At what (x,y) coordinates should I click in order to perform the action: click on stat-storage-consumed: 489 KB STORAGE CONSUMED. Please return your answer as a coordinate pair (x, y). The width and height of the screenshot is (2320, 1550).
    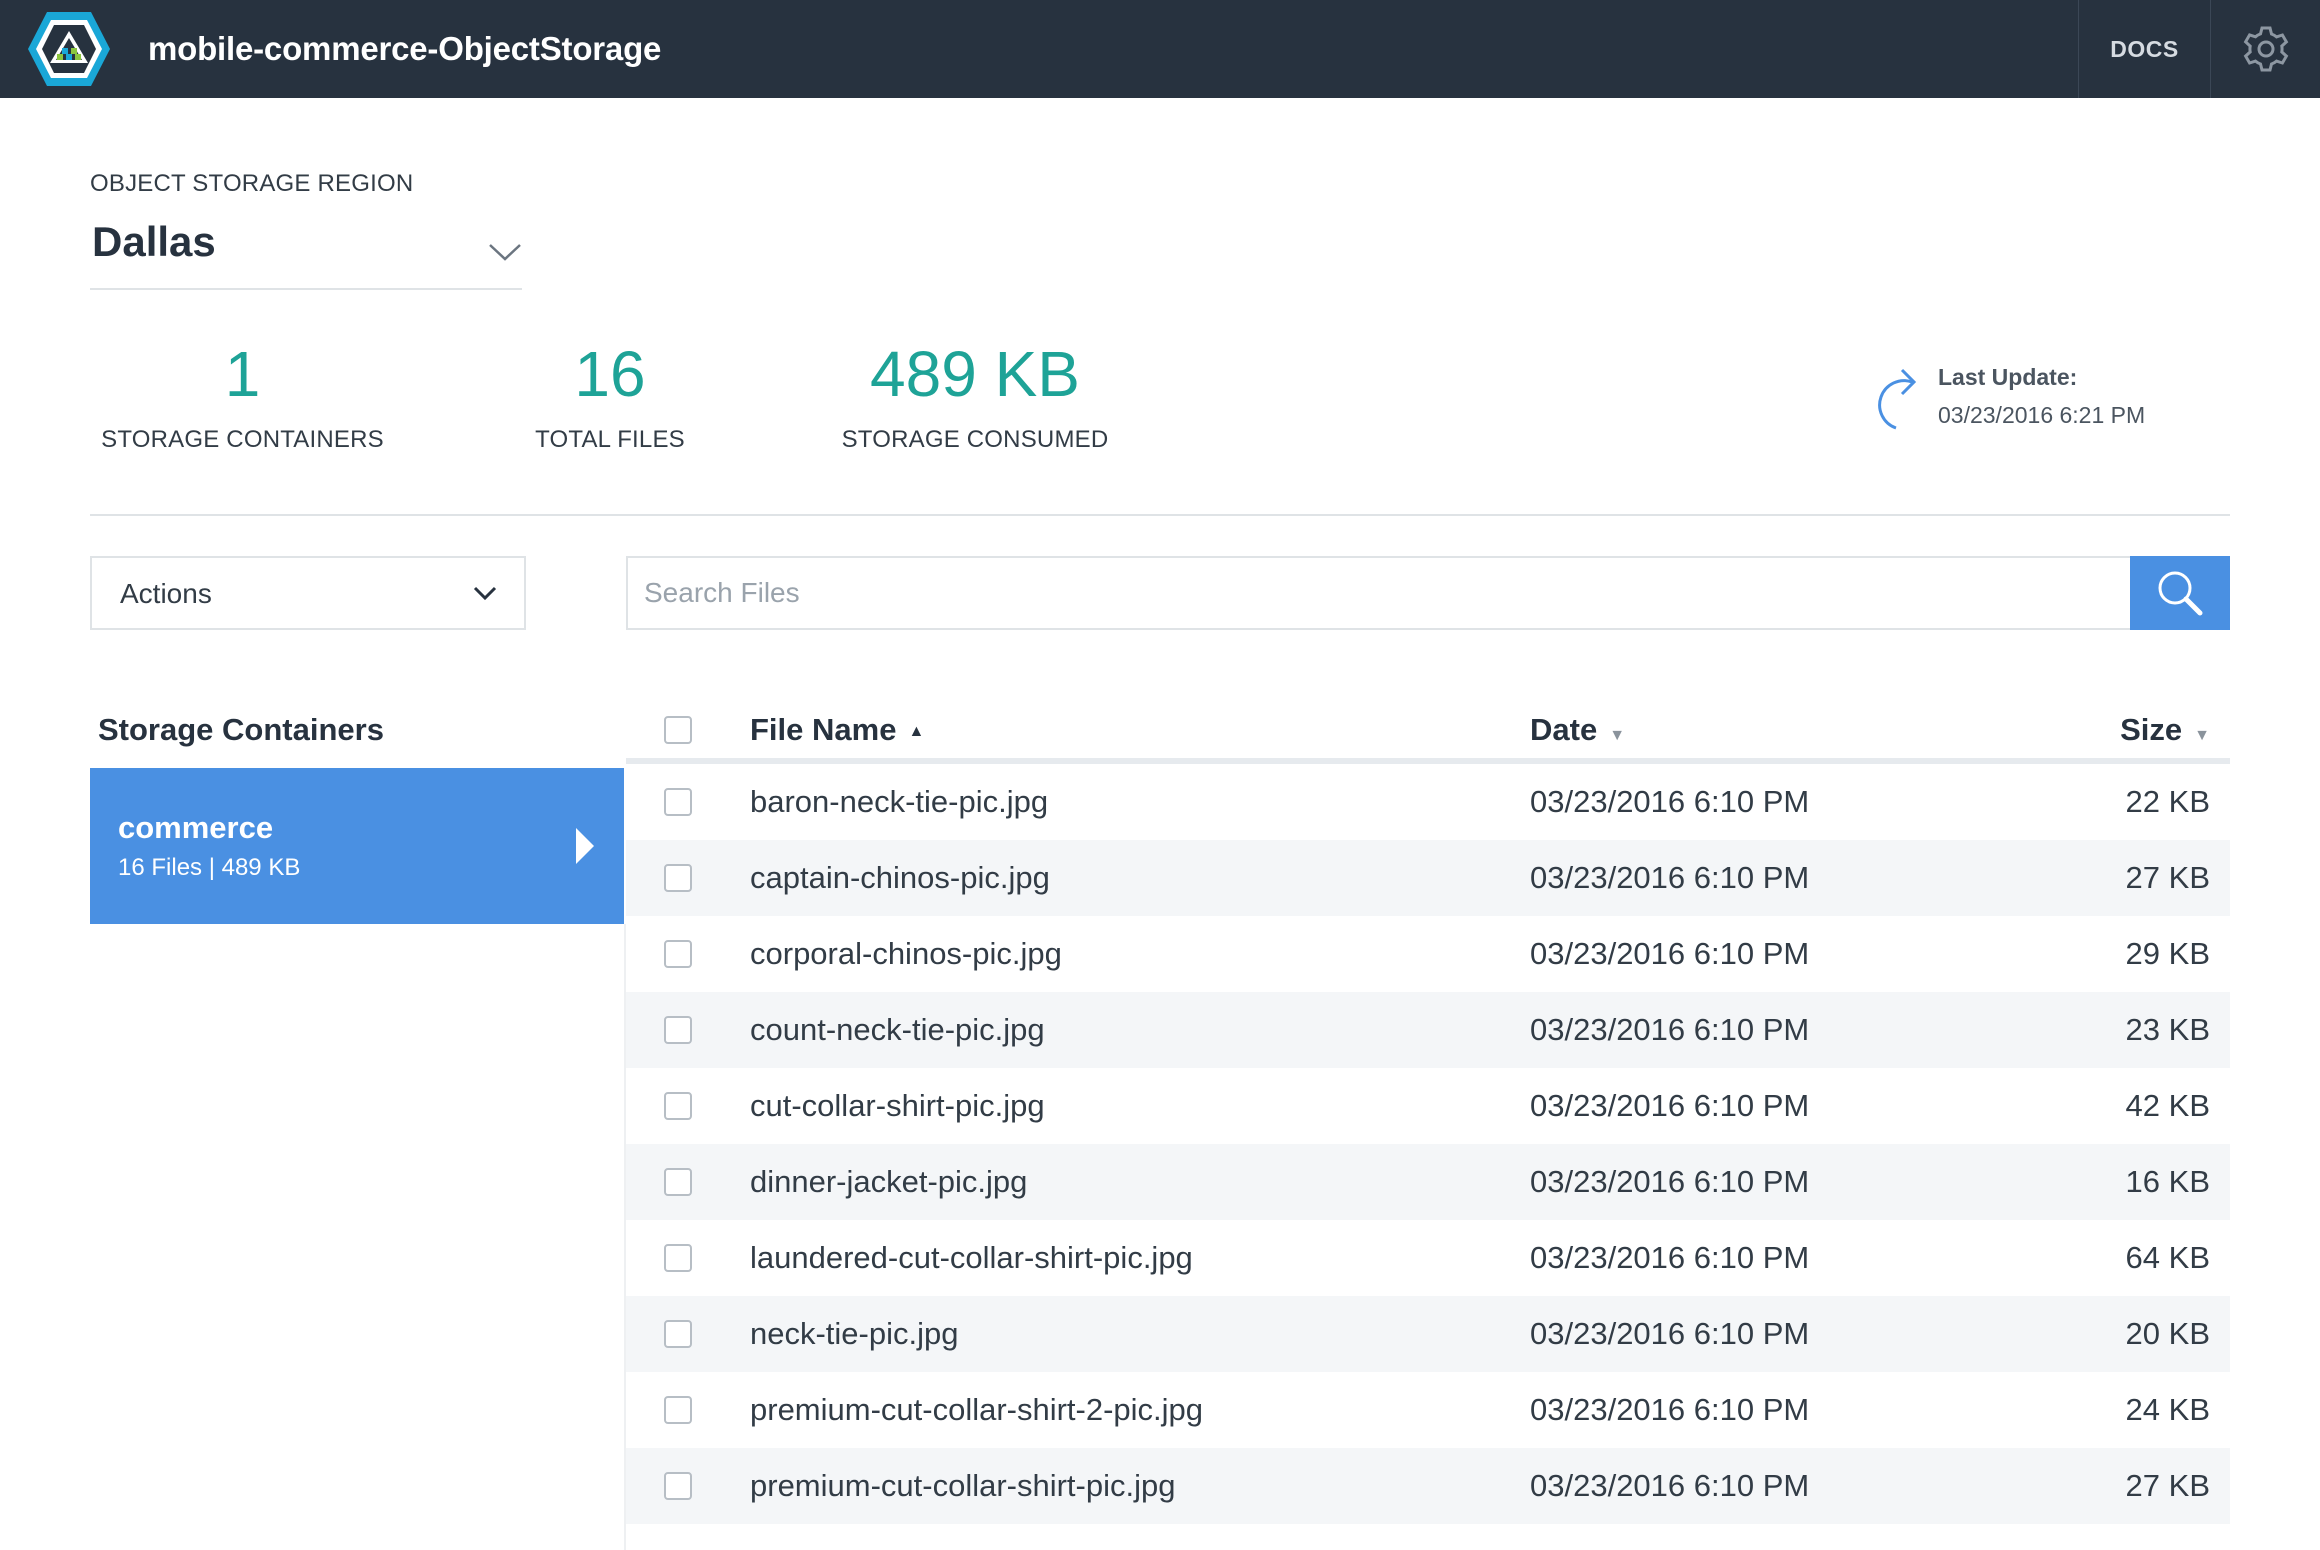
    Looking at the image, I should click on (975, 394).